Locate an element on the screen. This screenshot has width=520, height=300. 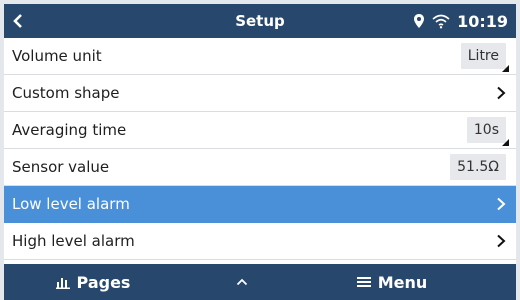
back-button is located at coordinates (18, 21).